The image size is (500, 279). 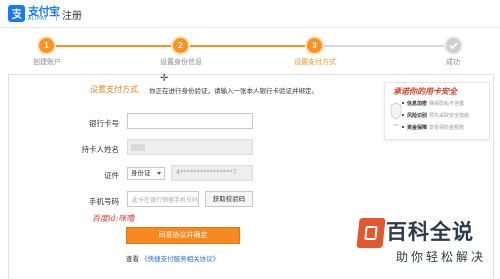 I want to click on id-number-input: 4****************7, so click(x=212, y=173).